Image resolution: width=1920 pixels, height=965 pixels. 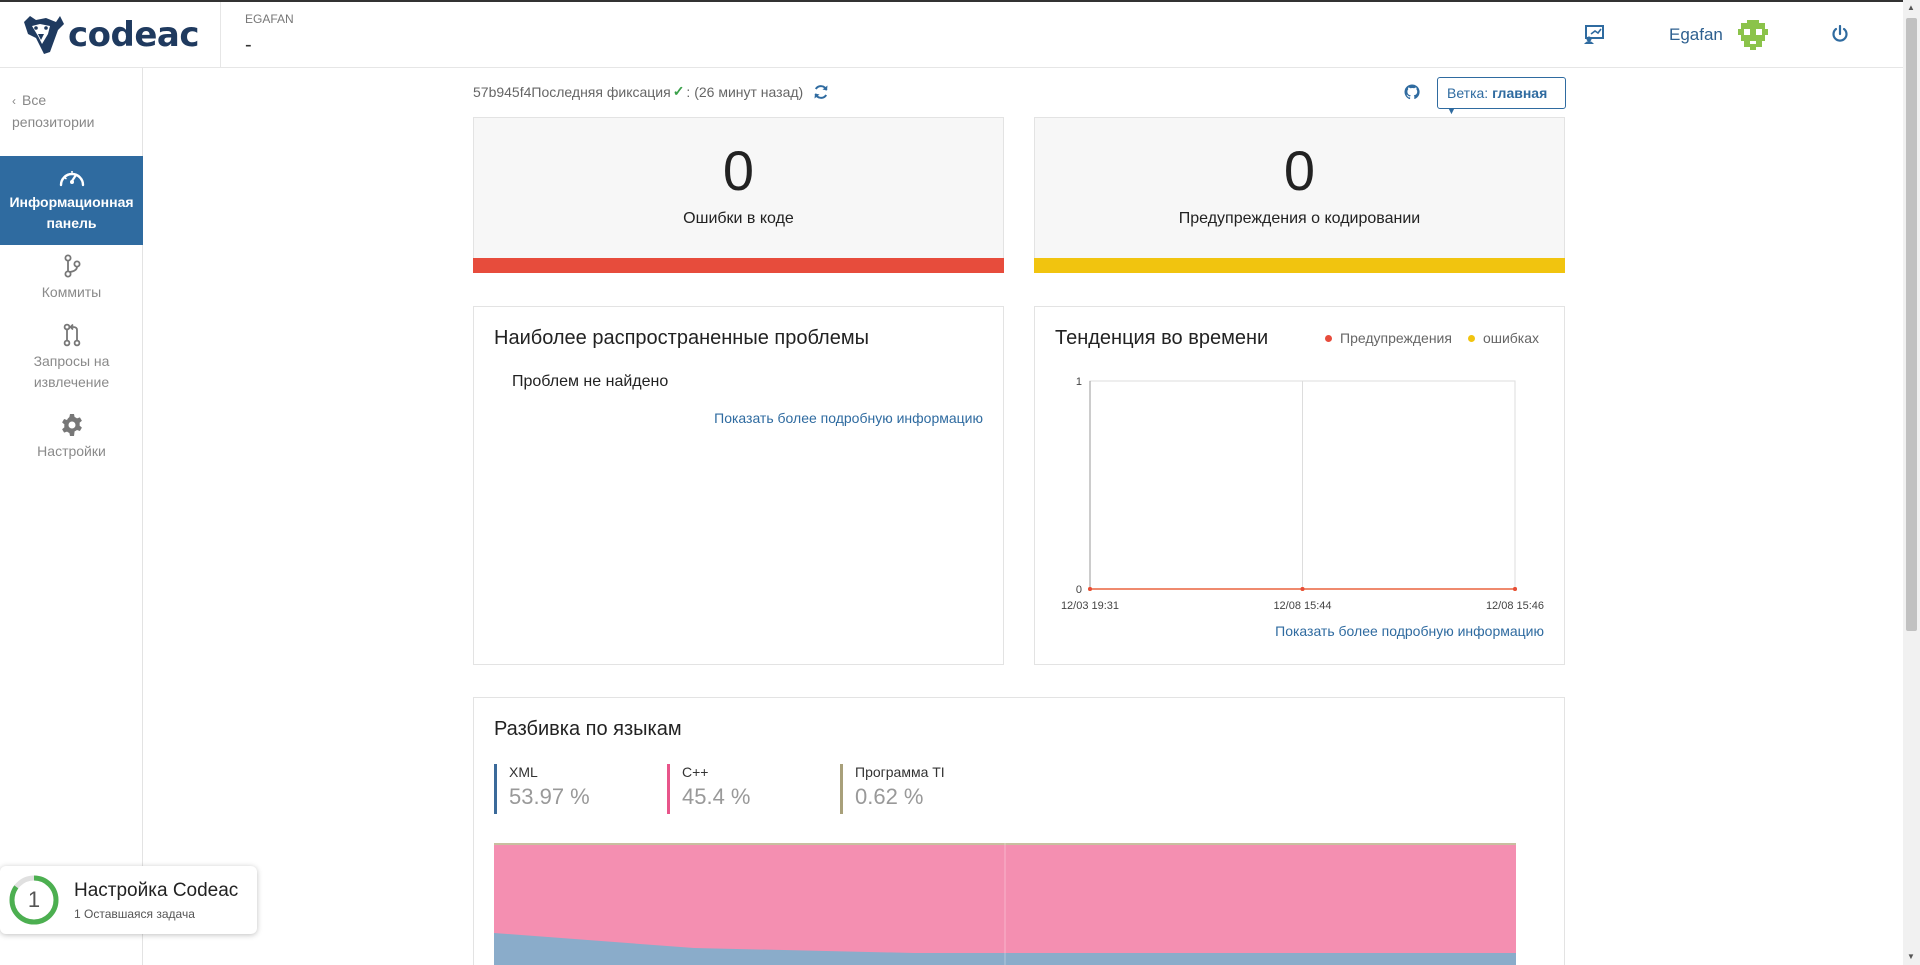 What do you see at coordinates (1511, 338) in the screenshot?
I see `legend-errors: ошибках` at bounding box center [1511, 338].